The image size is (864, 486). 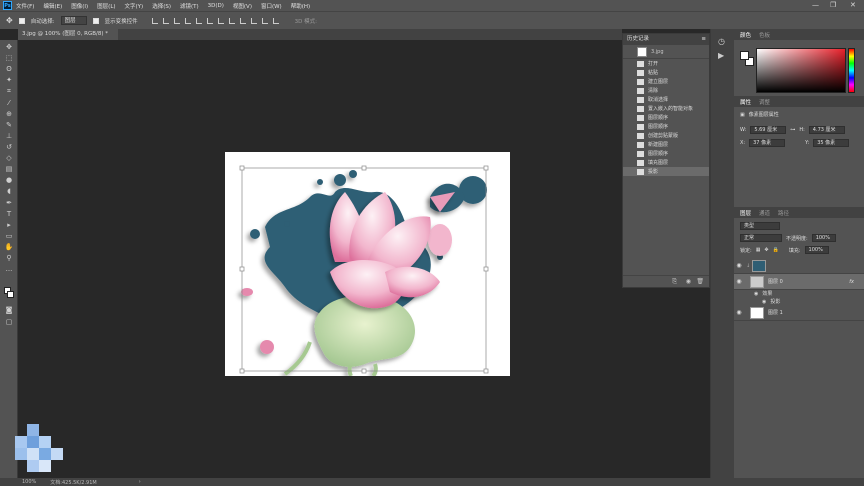 I want to click on history-item: 建立图层, so click(x=666, y=81).